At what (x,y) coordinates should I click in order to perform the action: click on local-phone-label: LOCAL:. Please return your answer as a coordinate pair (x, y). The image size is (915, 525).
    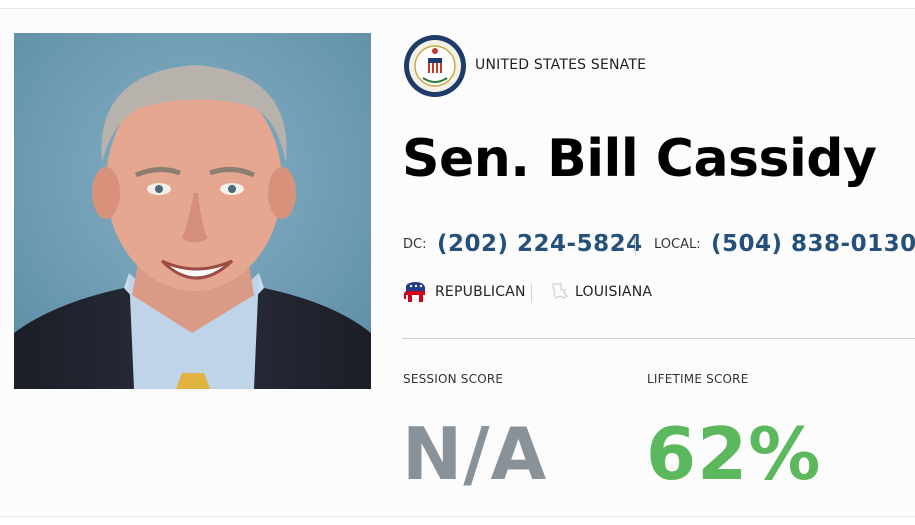
    Looking at the image, I should click on (677, 244).